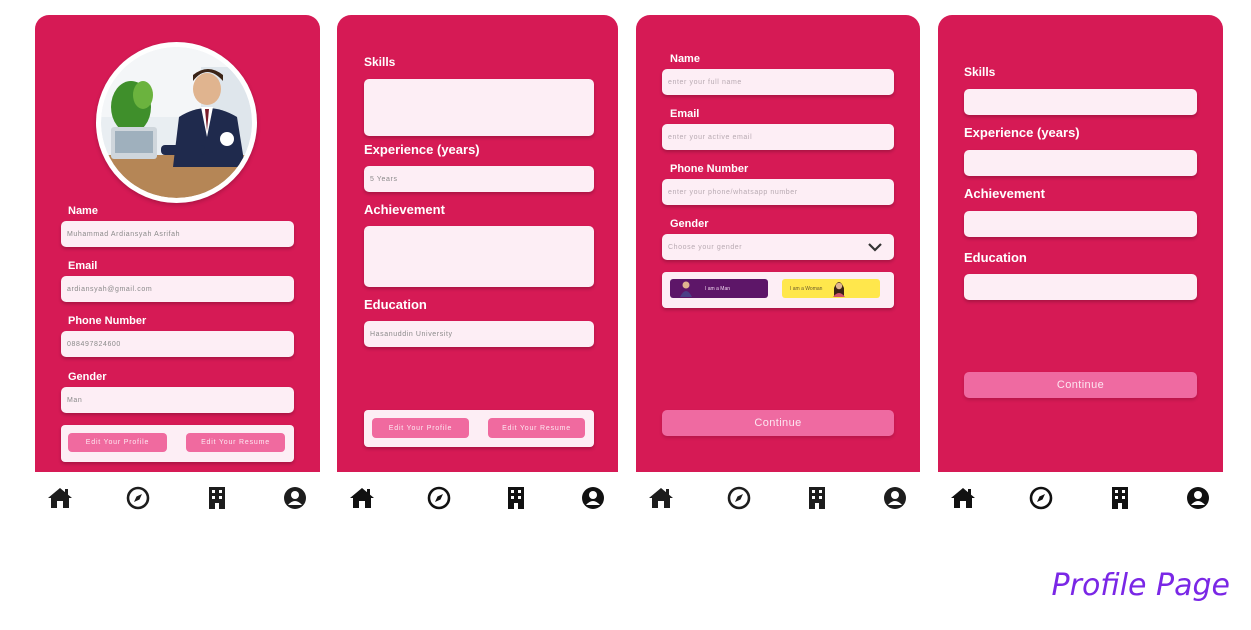  What do you see at coordinates (778, 247) in the screenshot?
I see `gender-select: Choose your gender` at bounding box center [778, 247].